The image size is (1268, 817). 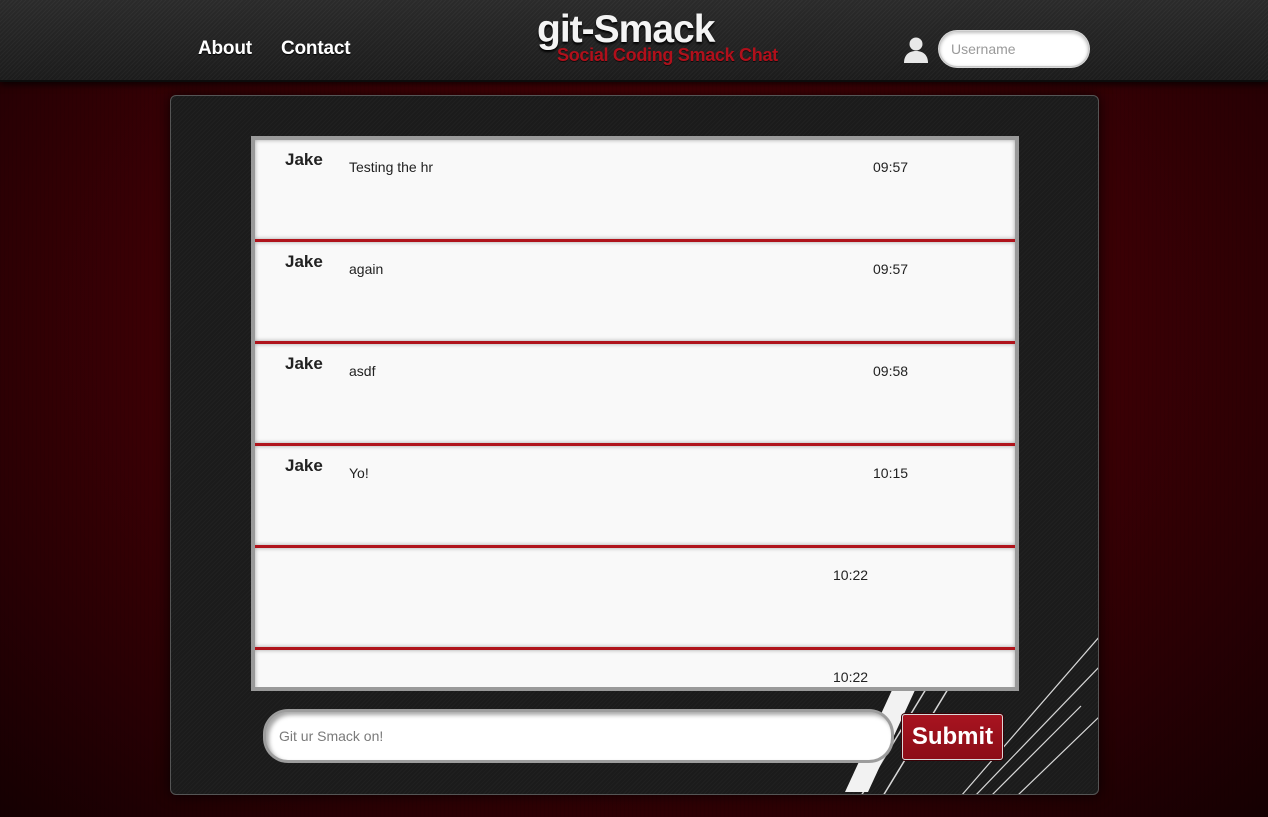 What do you see at coordinates (891, 473) in the screenshot?
I see `message-time: 10:15` at bounding box center [891, 473].